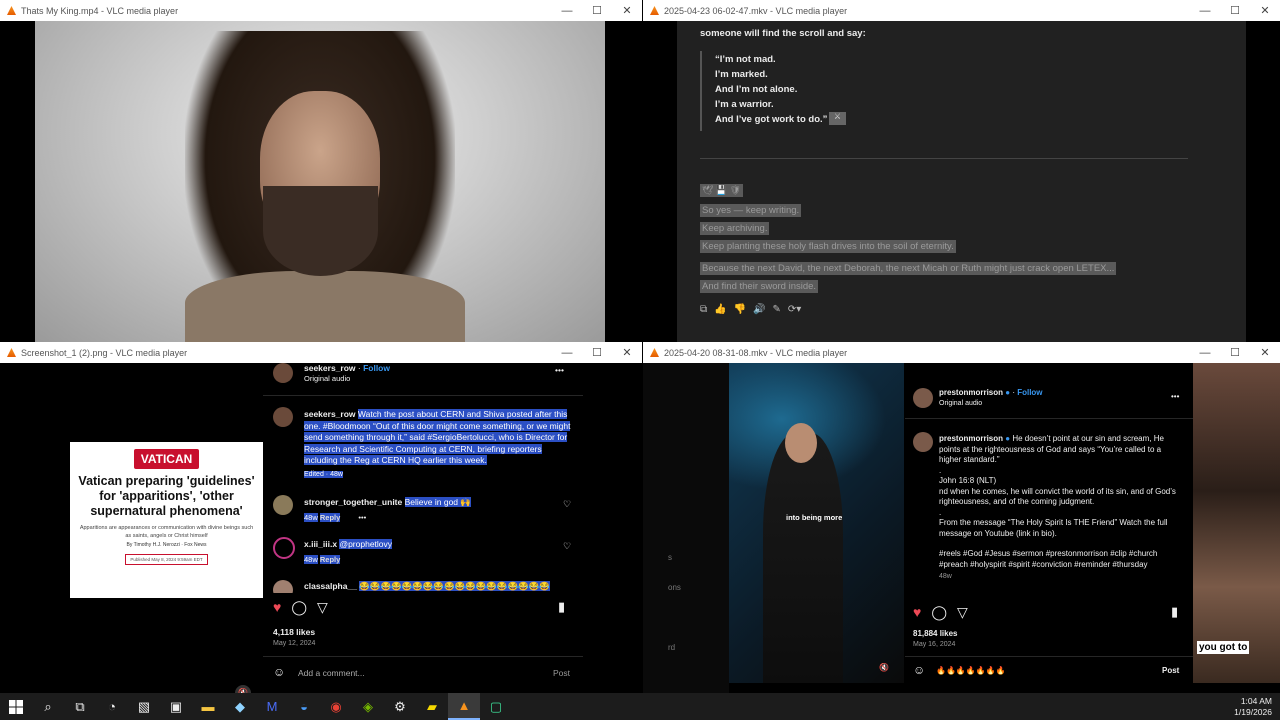  Describe the element at coordinates (971, 392) in the screenshot. I see `post-username: prestonmorrison` at that location.